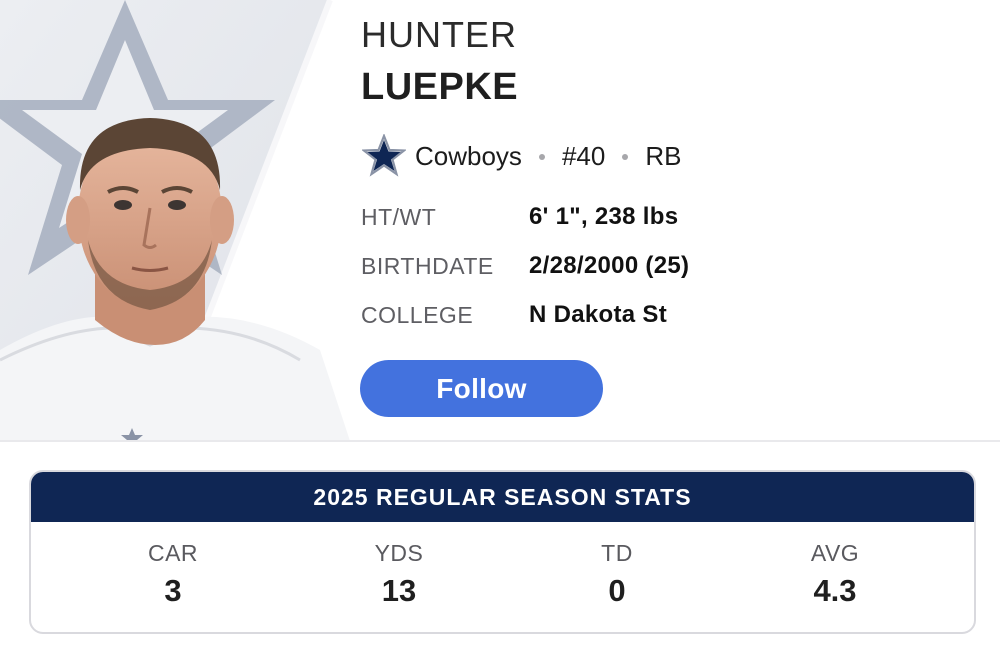  I want to click on team-line: Cowboys #40 RB, so click(521, 156).